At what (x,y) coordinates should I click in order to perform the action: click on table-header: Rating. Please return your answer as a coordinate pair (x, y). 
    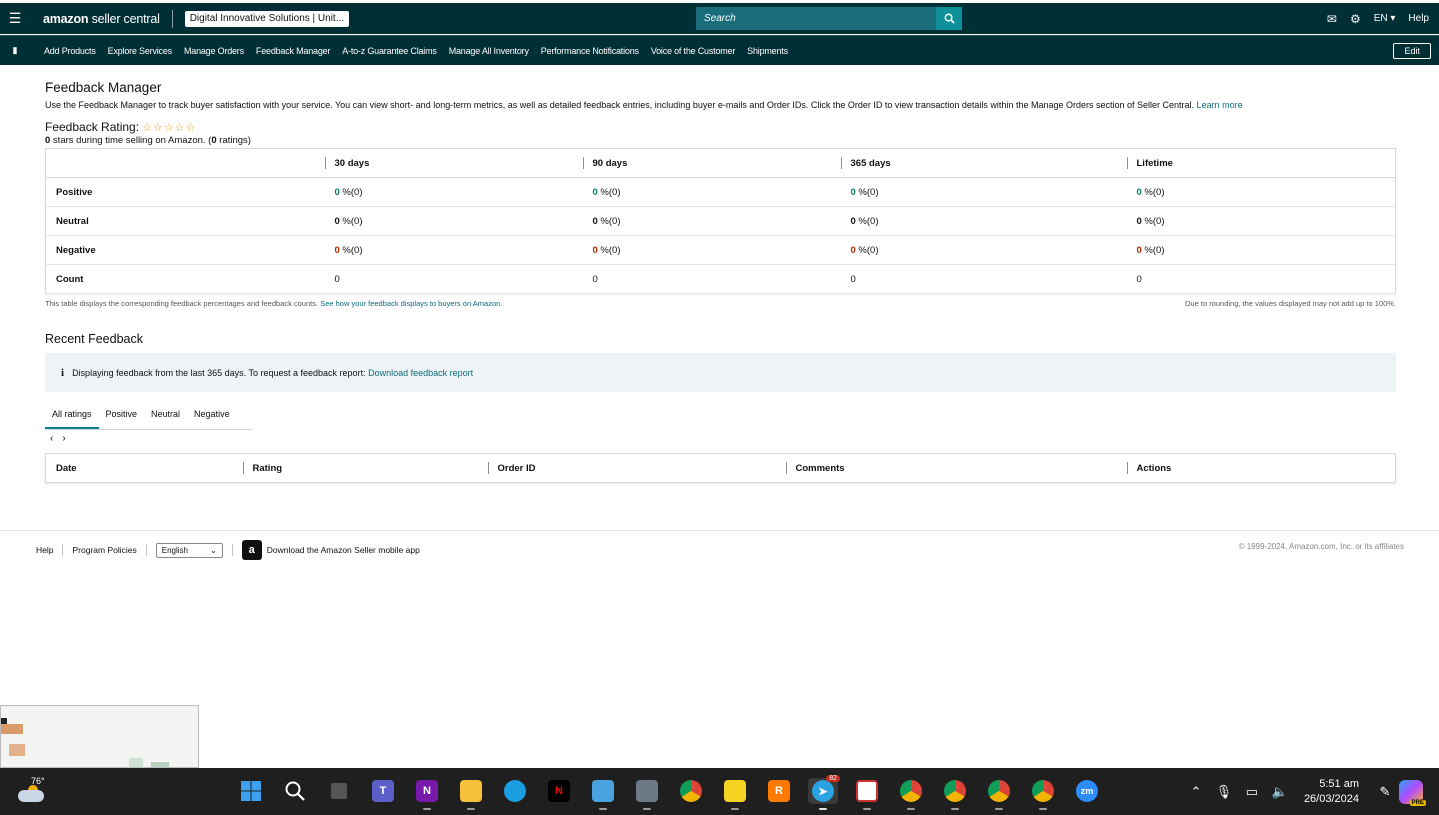
    Looking at the image, I should click on (365, 468).